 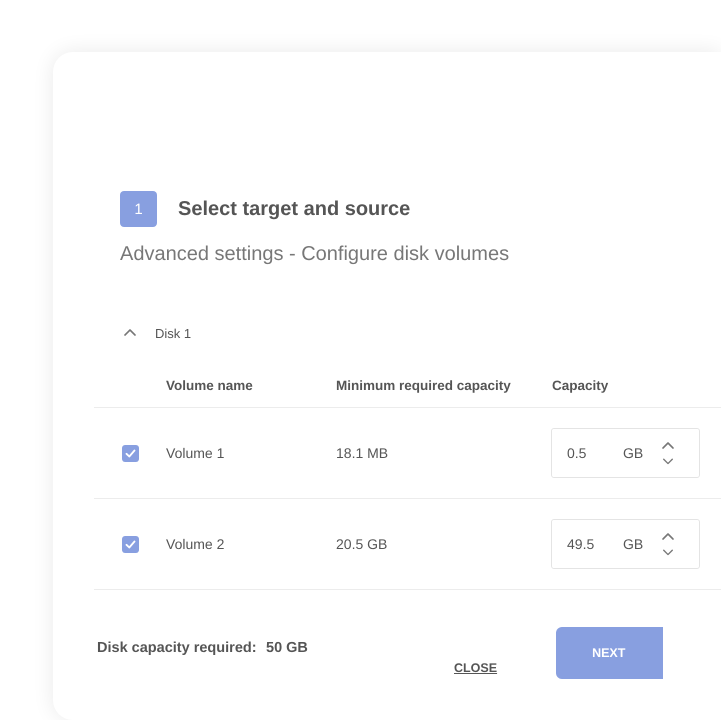 I want to click on capacity-input: 0.5, so click(x=595, y=453).